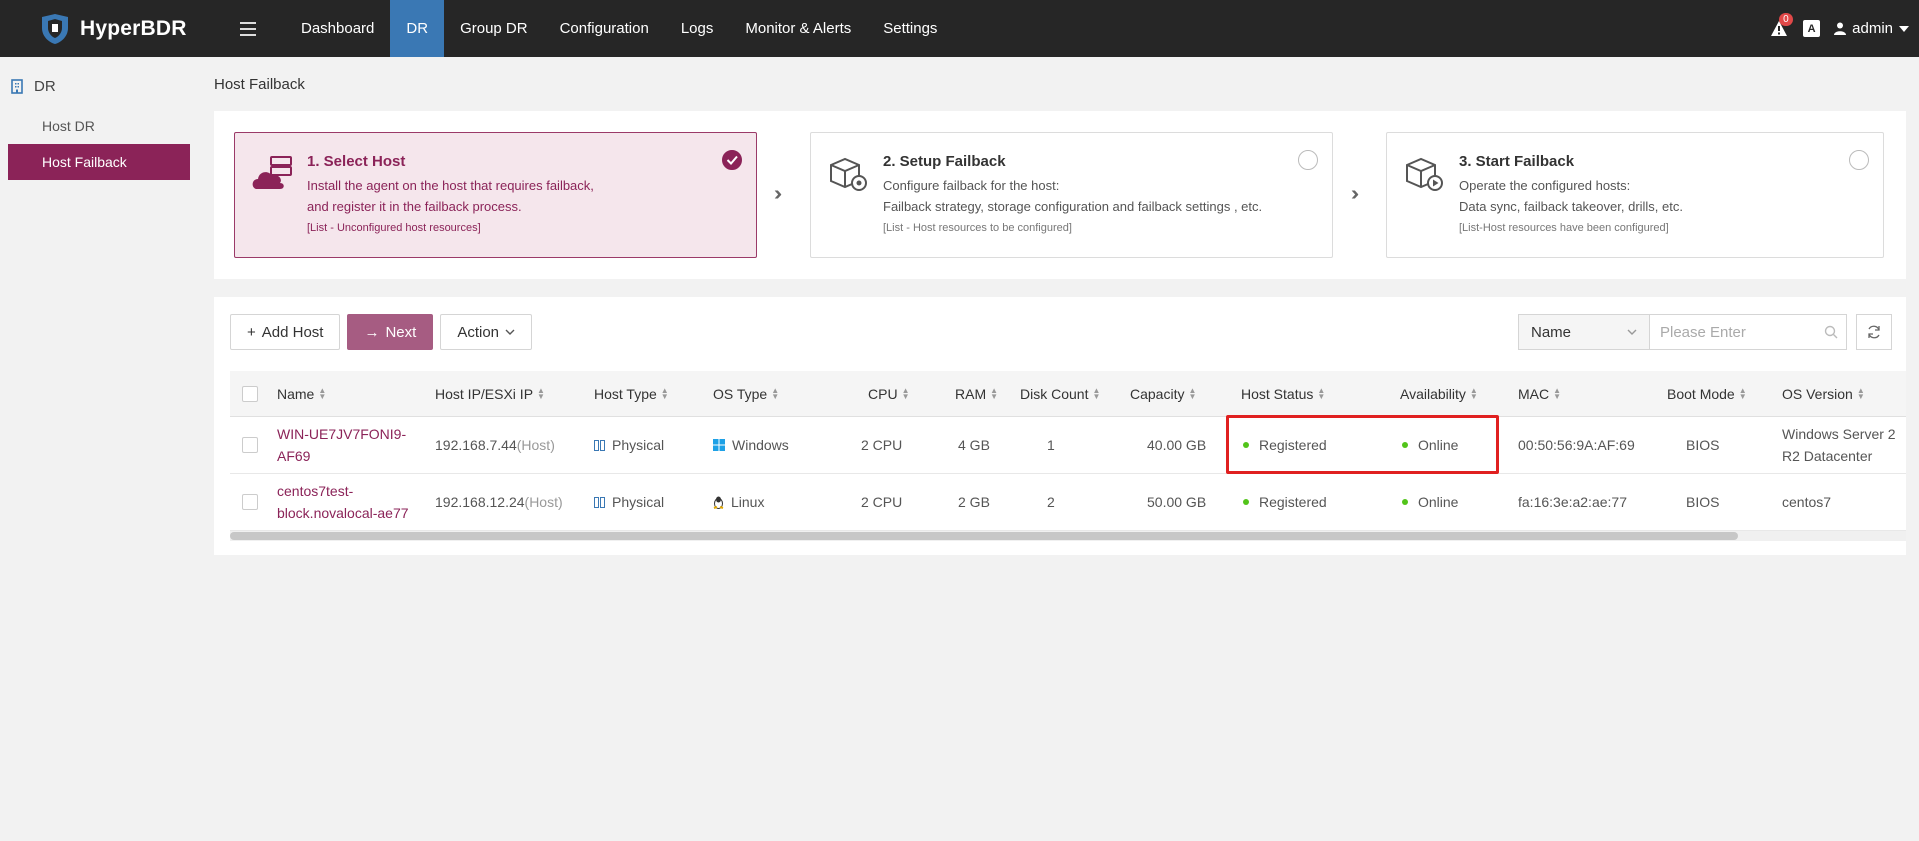 This screenshot has width=1919, height=841. I want to click on host-name-line: block.novalocal-ae77, so click(343, 513).